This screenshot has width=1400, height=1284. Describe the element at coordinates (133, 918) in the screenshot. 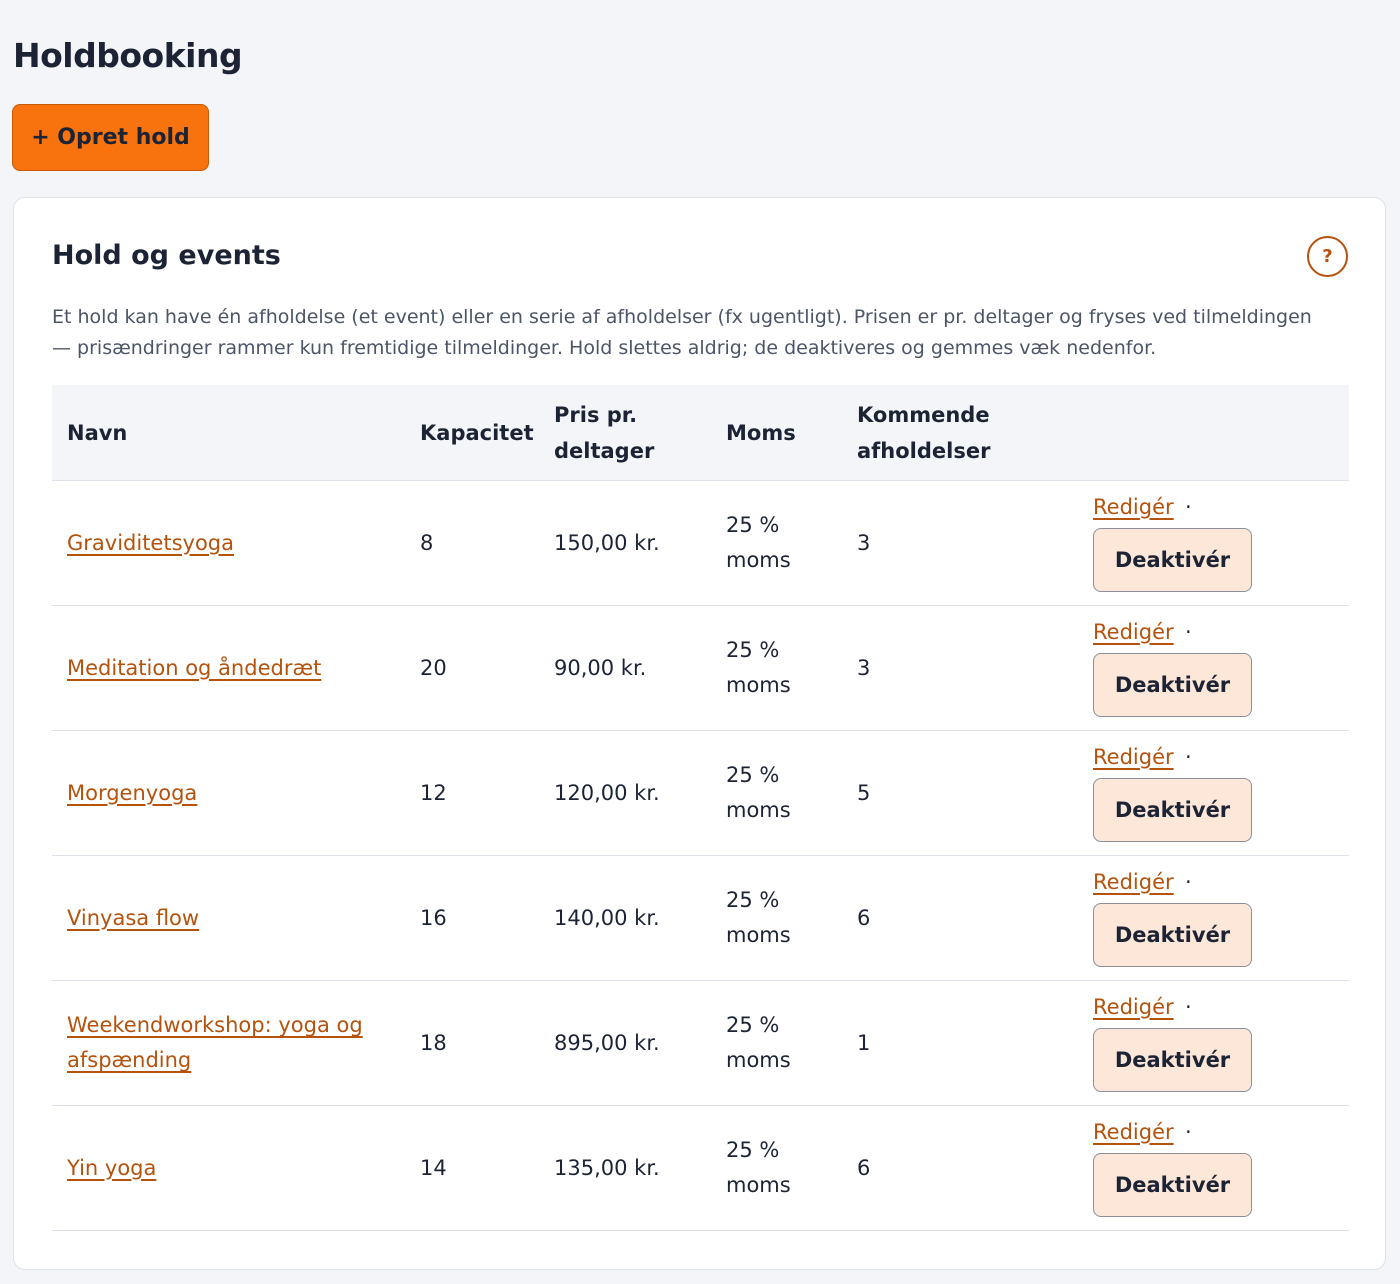

I see `class-name-link: Vinyasa flow` at that location.